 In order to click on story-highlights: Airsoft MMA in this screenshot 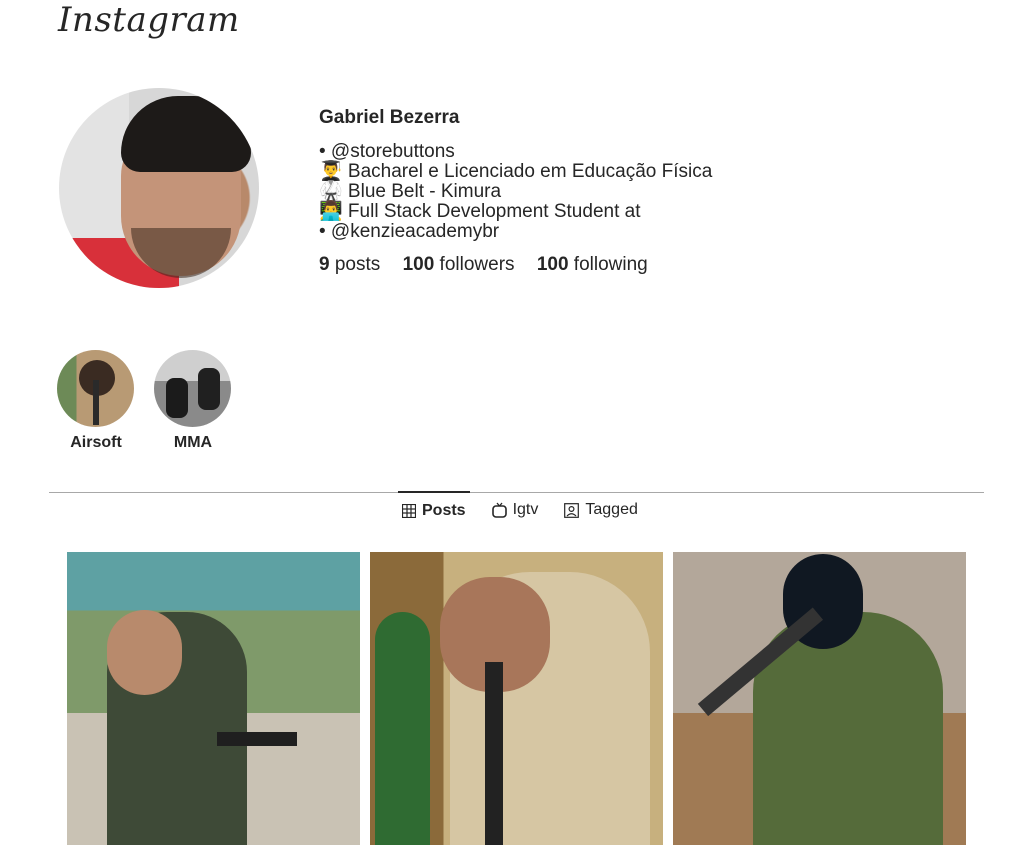, I will do `click(154, 401)`.